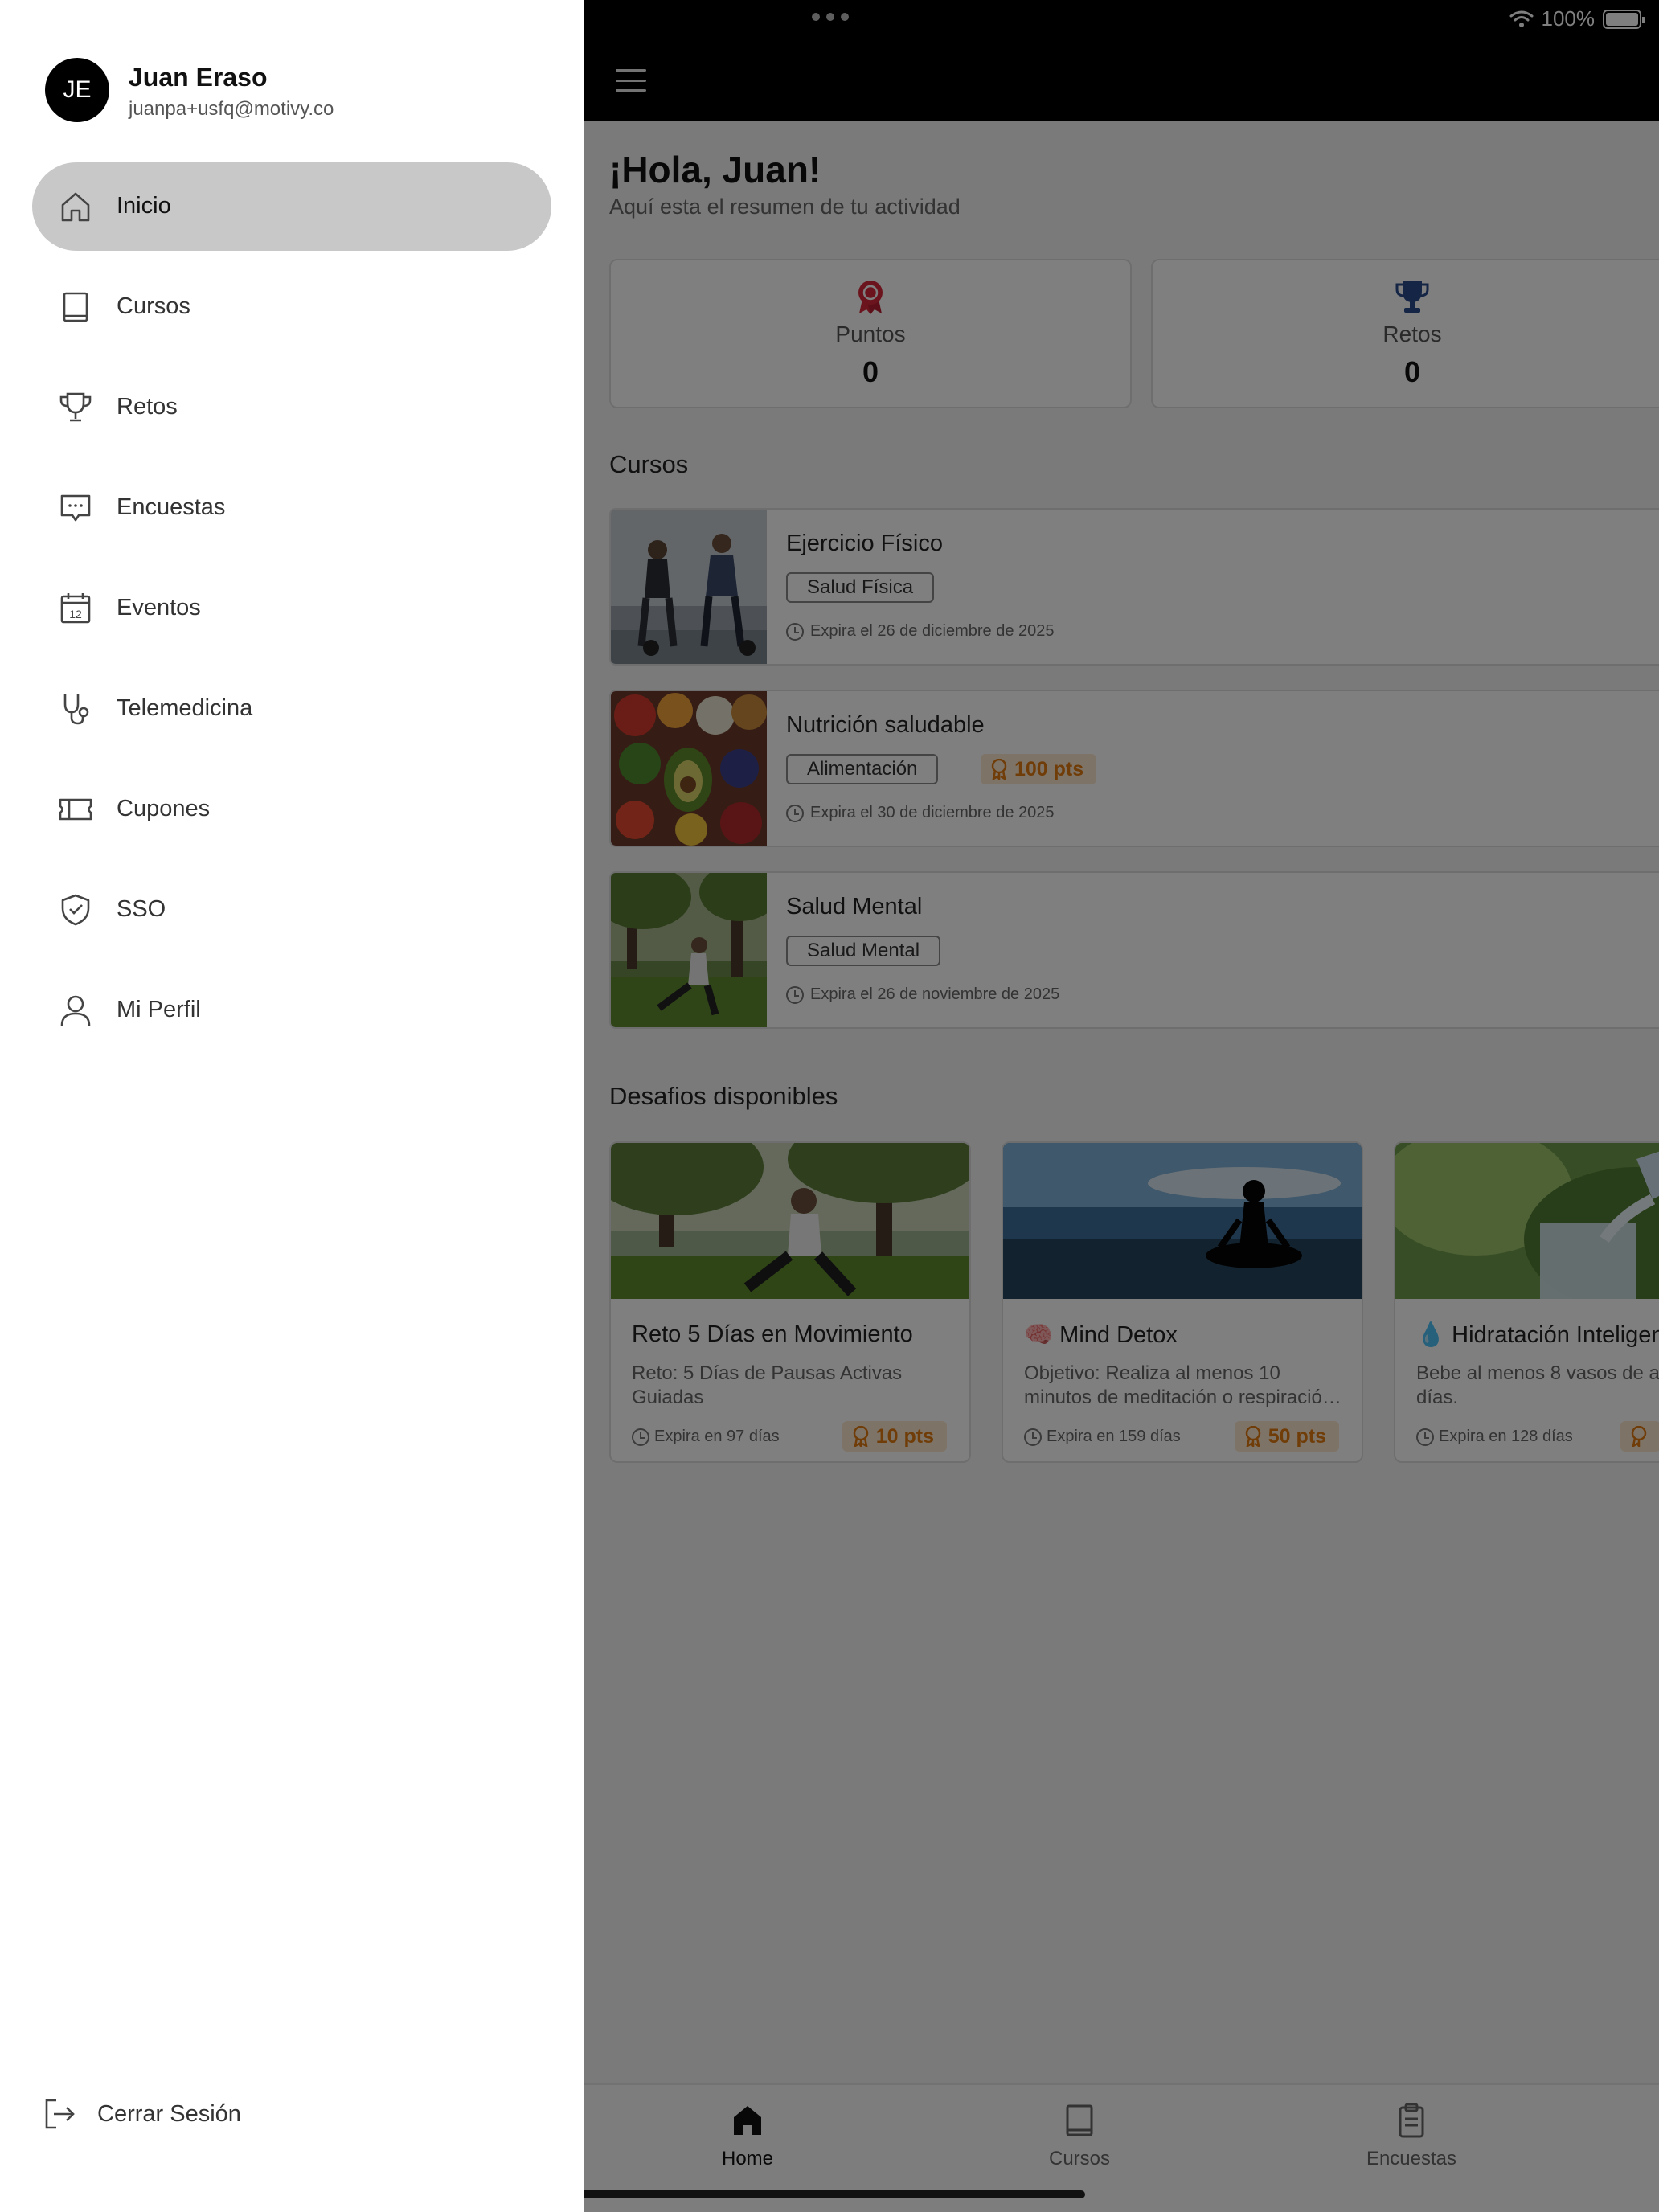 The height and width of the screenshot is (2212, 1659). What do you see at coordinates (291, 508) in the screenshot?
I see `menu-item-encuestas: Encuestas` at bounding box center [291, 508].